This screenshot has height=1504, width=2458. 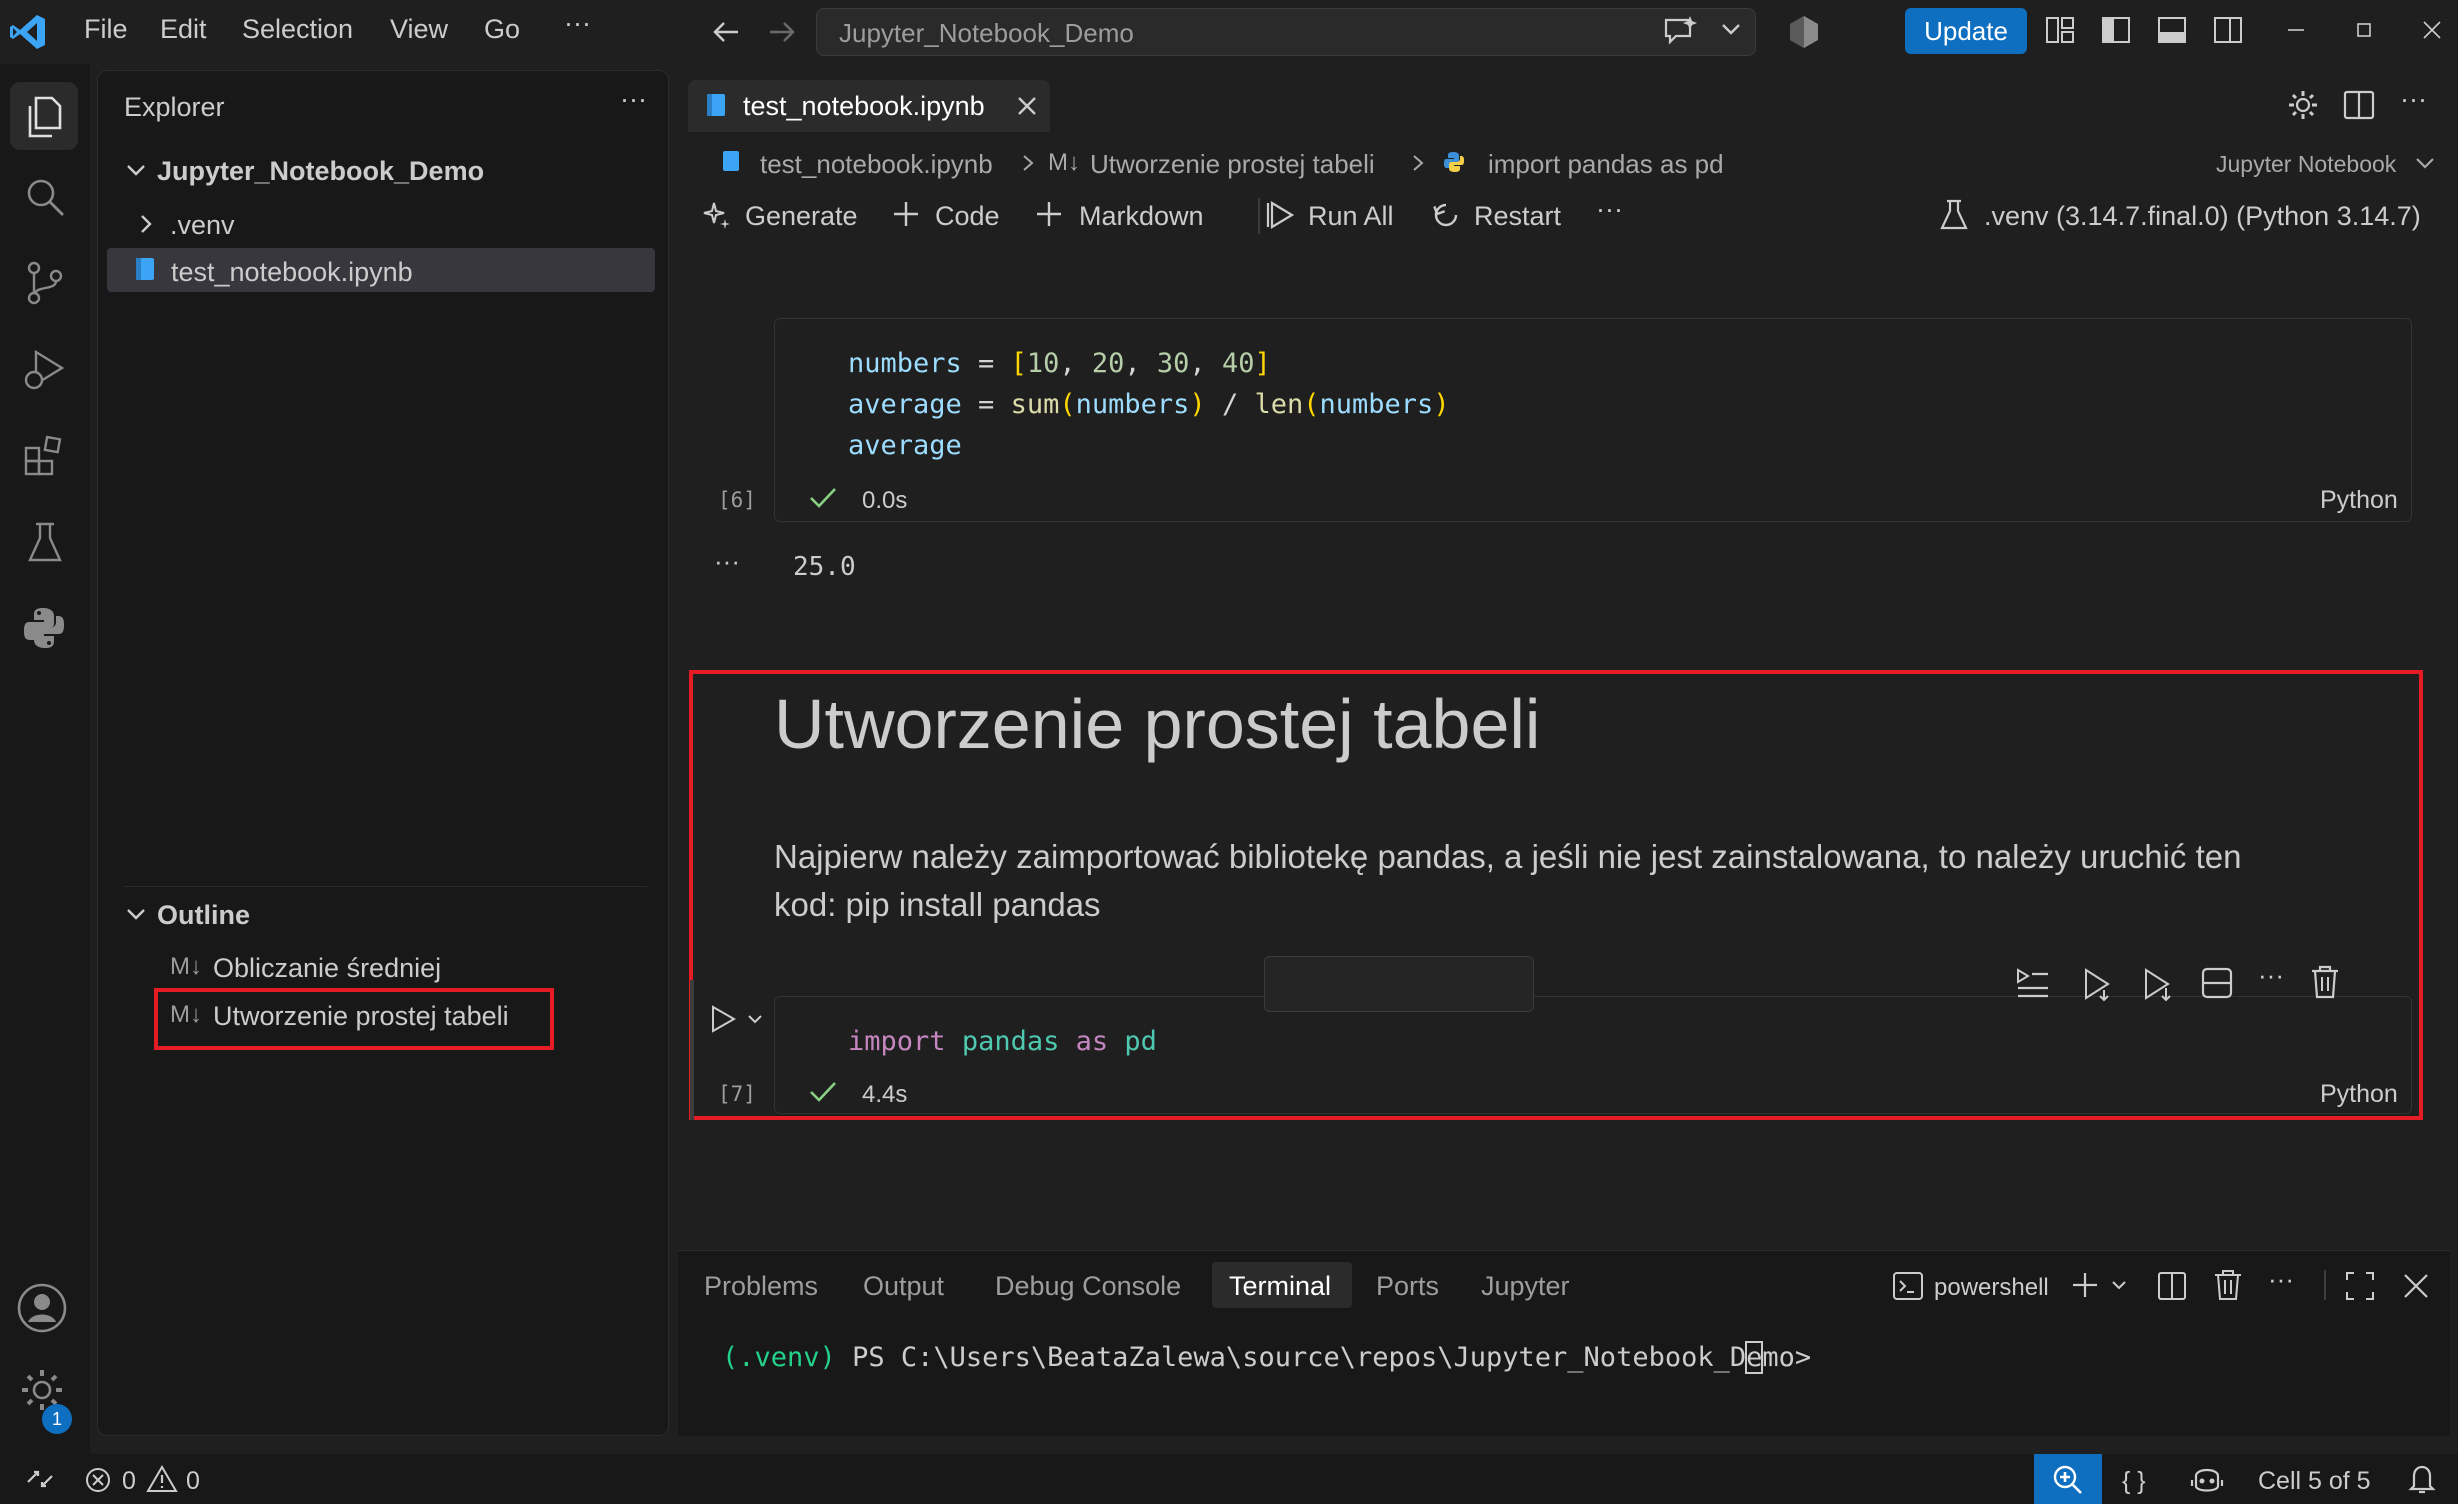 I want to click on output-more-button: ···, so click(x=727, y=561).